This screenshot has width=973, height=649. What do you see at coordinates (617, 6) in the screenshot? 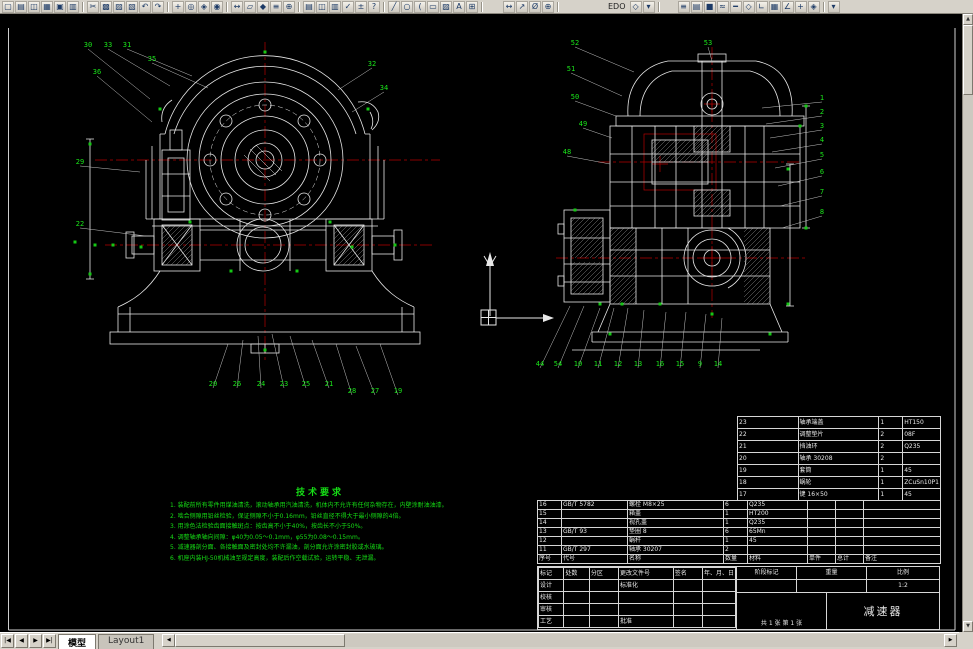
I see `toolbar-group-label: EDO` at bounding box center [617, 6].